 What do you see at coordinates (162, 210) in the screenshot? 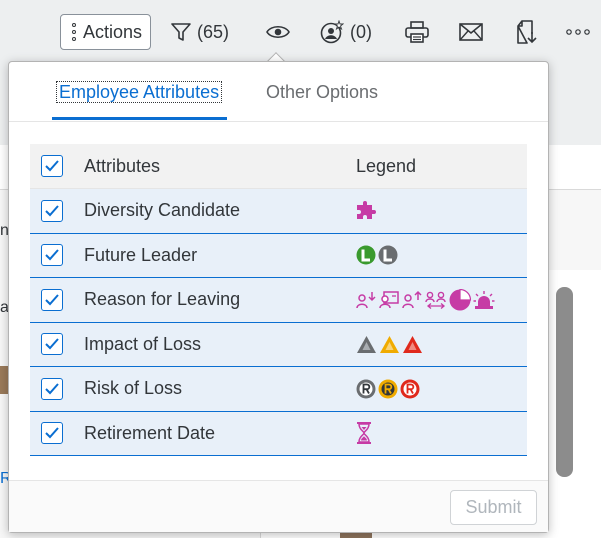
I see `attribute-label: Diversity Candidate` at bounding box center [162, 210].